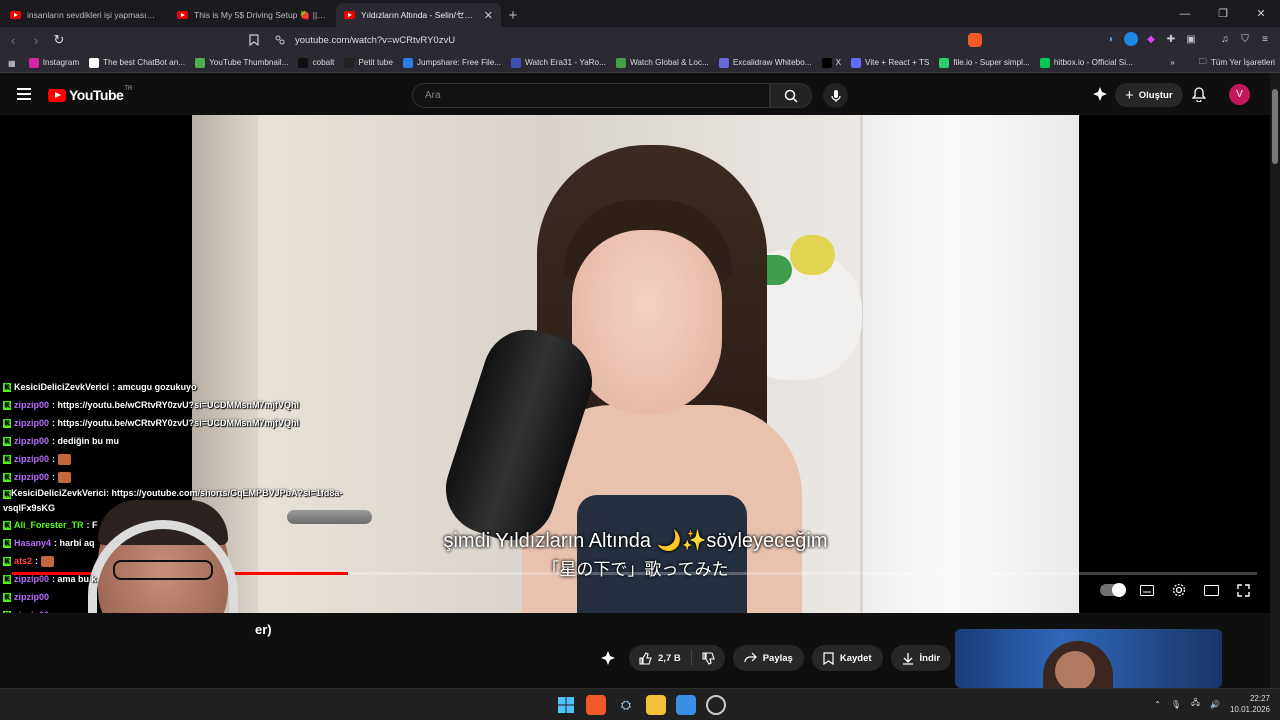  Describe the element at coordinates (656, 705) in the screenshot. I see `file-explorer-icon` at that location.